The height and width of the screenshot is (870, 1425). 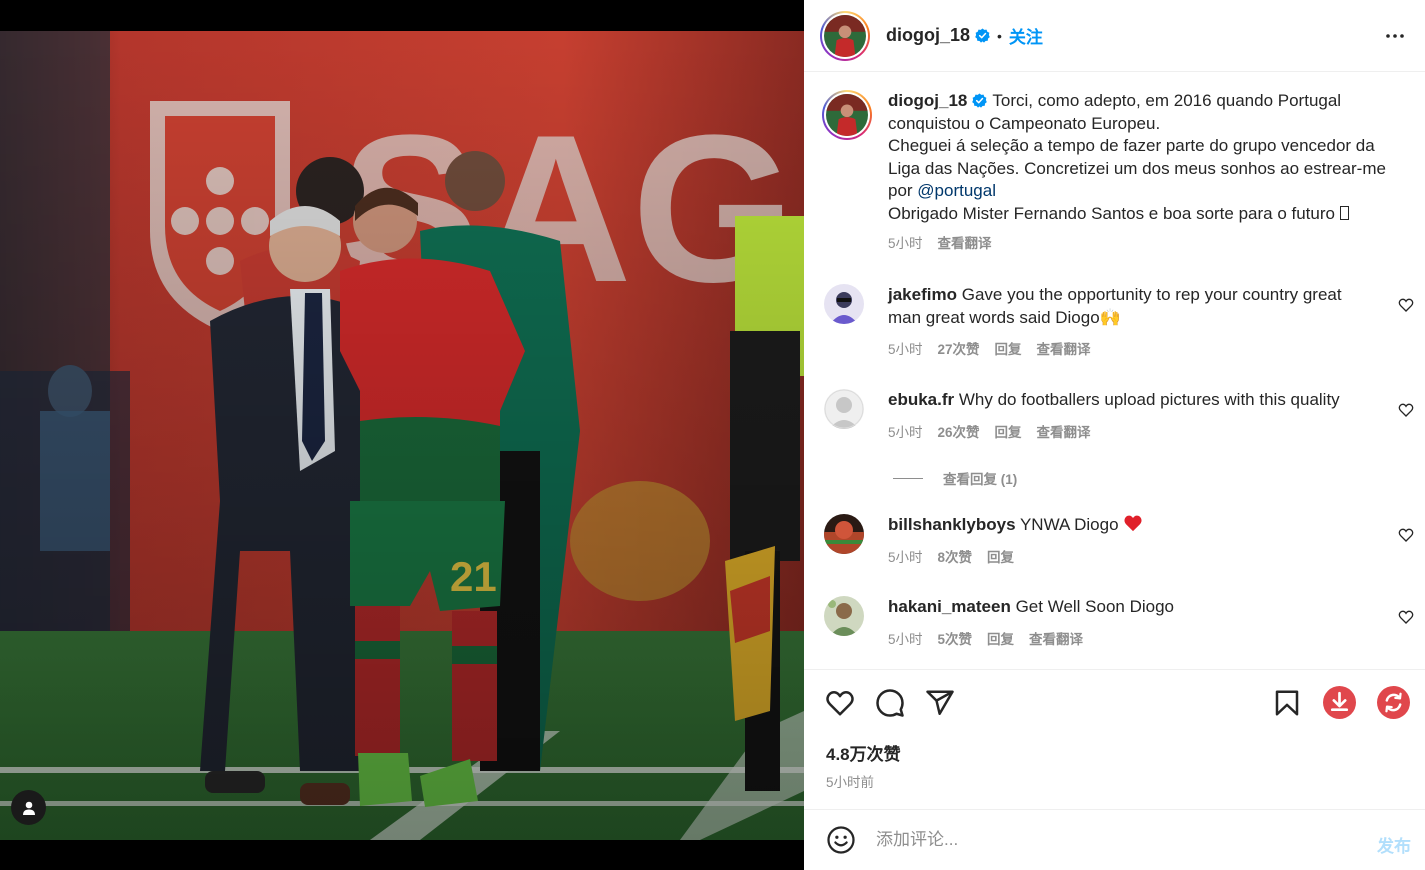 What do you see at coordinates (1095, 606) in the screenshot?
I see `comment-text: Get Well Soon Diogo` at bounding box center [1095, 606].